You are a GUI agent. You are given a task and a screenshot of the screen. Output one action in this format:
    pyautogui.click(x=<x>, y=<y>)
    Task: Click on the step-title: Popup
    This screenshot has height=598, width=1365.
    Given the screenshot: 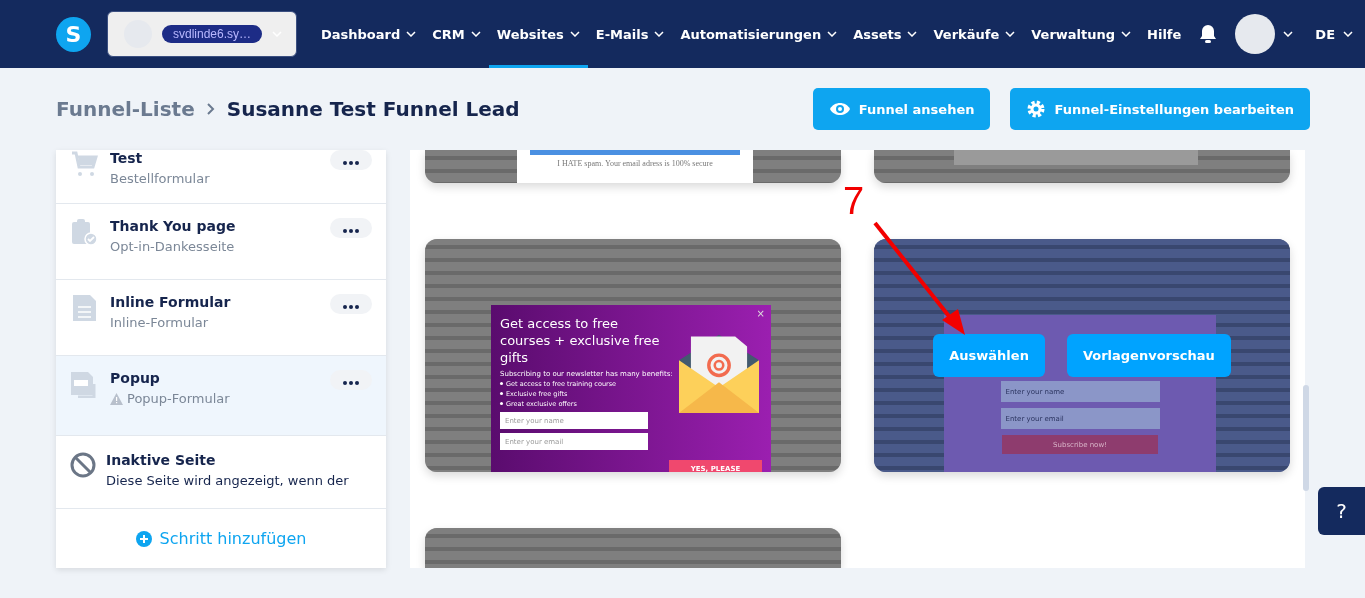 What is the action you would take?
    pyautogui.click(x=135, y=378)
    